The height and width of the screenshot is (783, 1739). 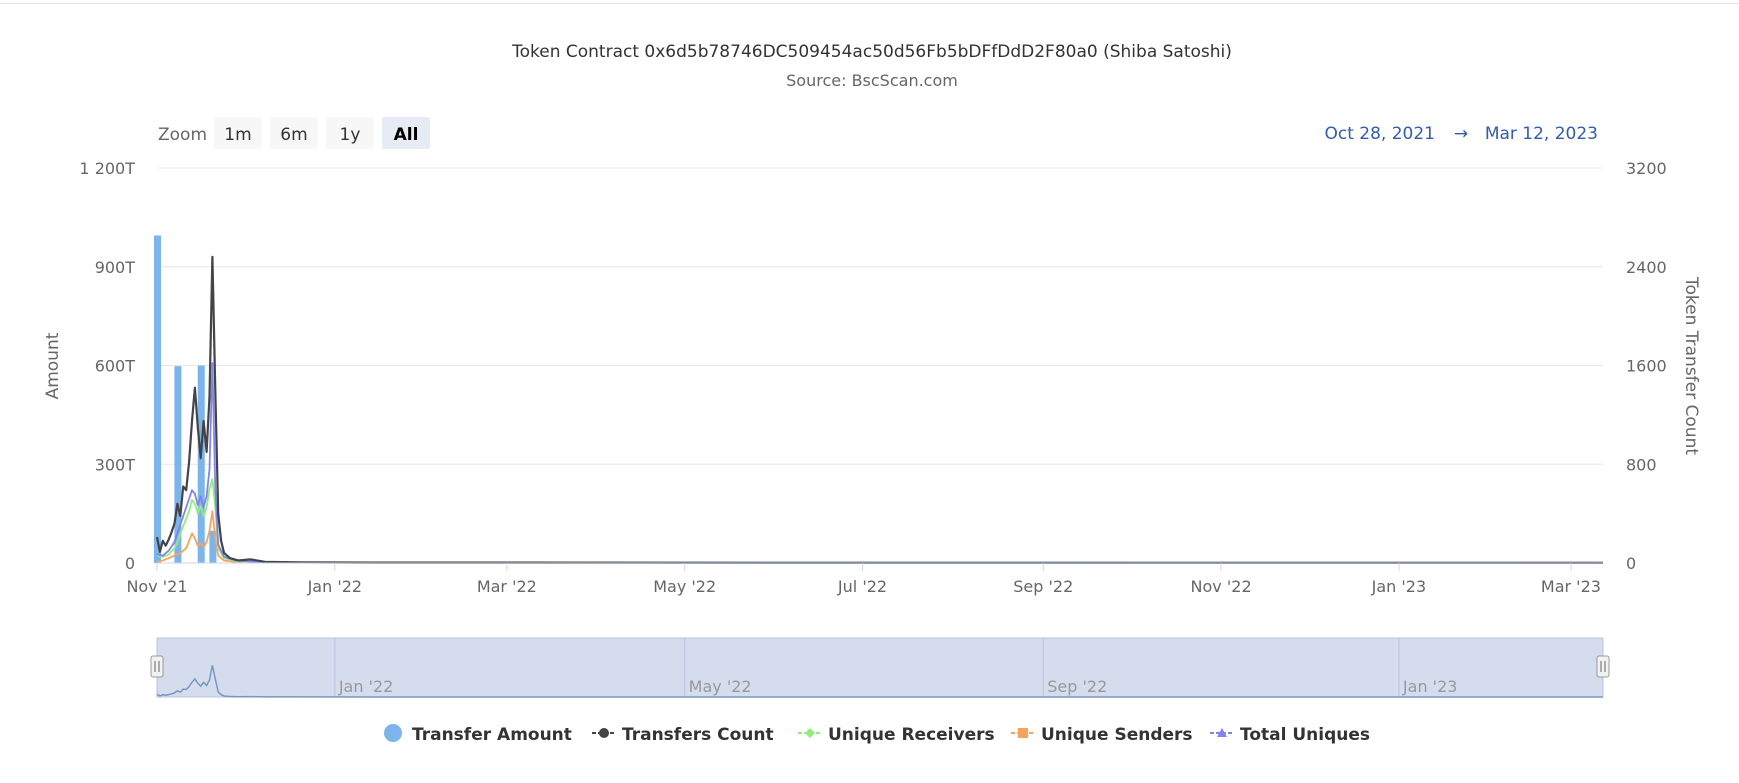 What do you see at coordinates (1221, 586) in the screenshot?
I see `x-tick-label: Nov '22` at bounding box center [1221, 586].